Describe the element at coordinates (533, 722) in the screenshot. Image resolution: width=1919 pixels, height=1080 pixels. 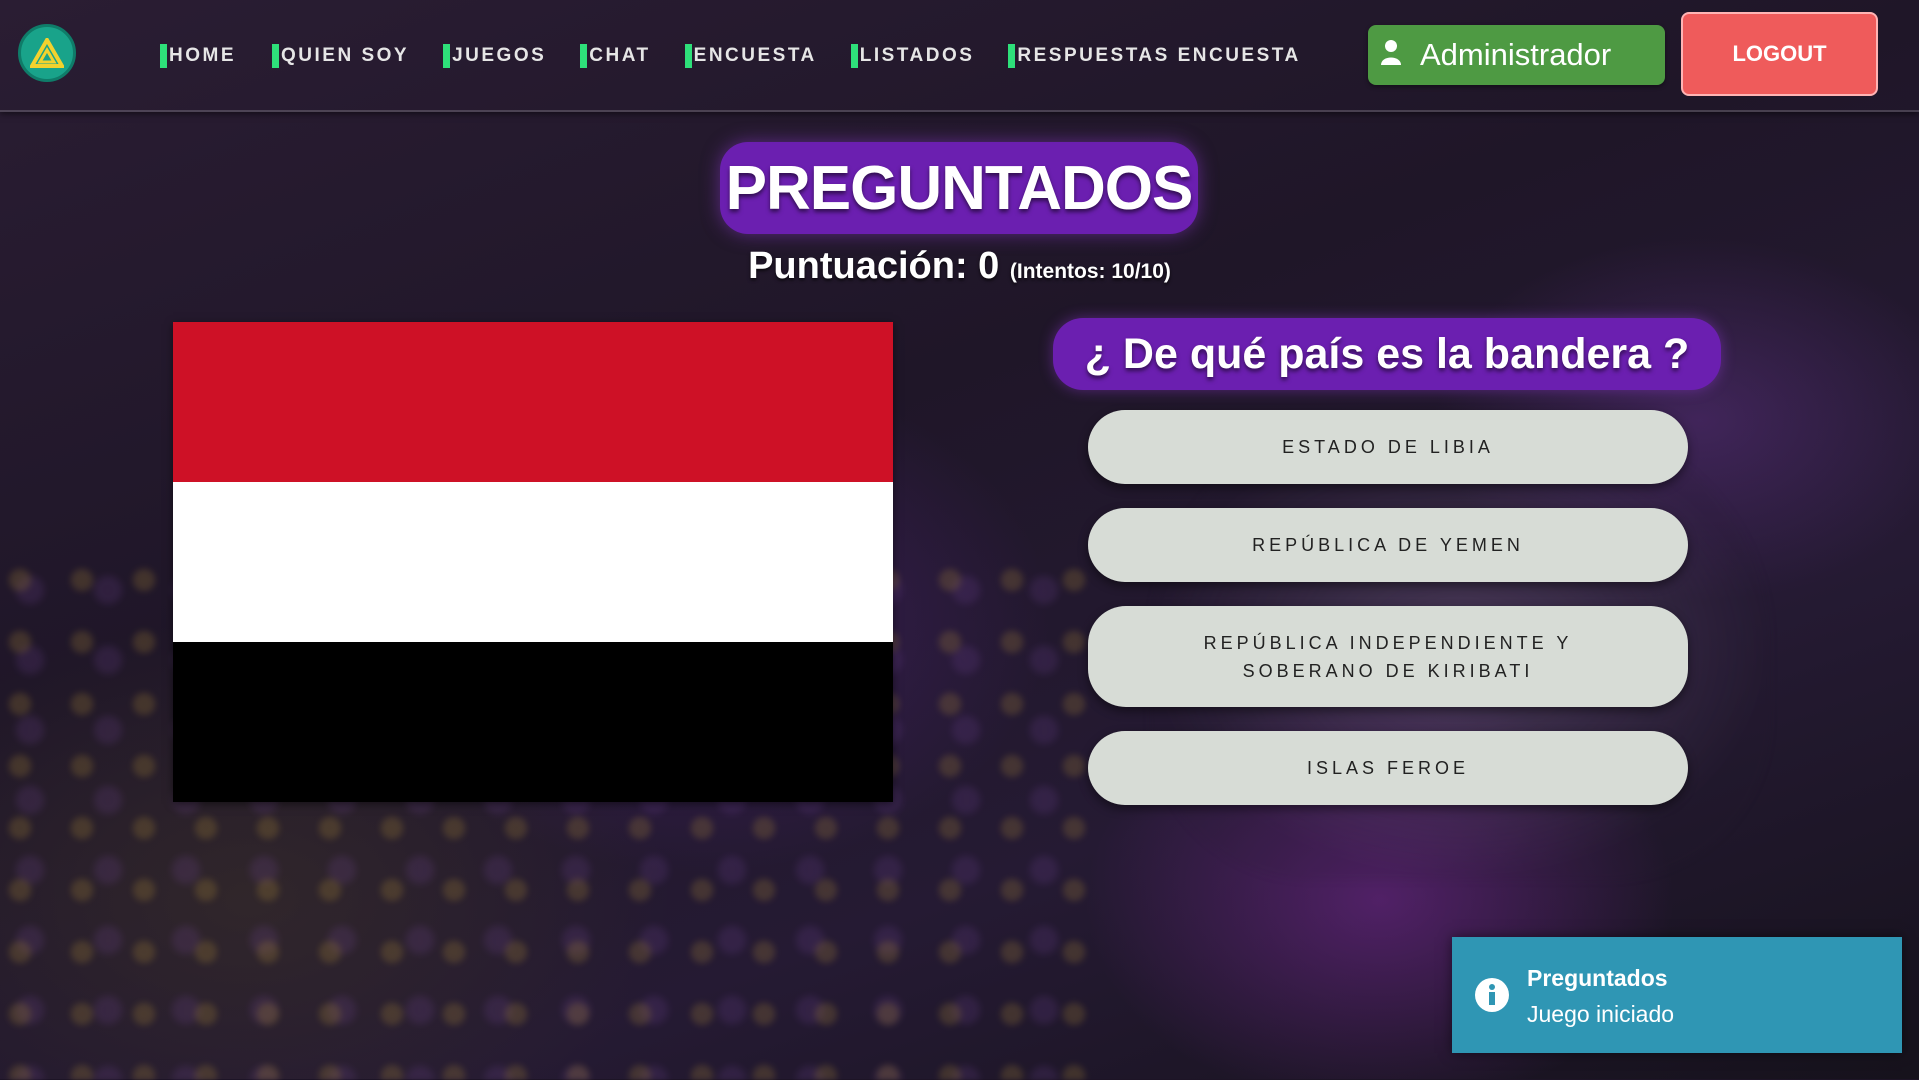
I see `flag-stripe-bottom` at that location.